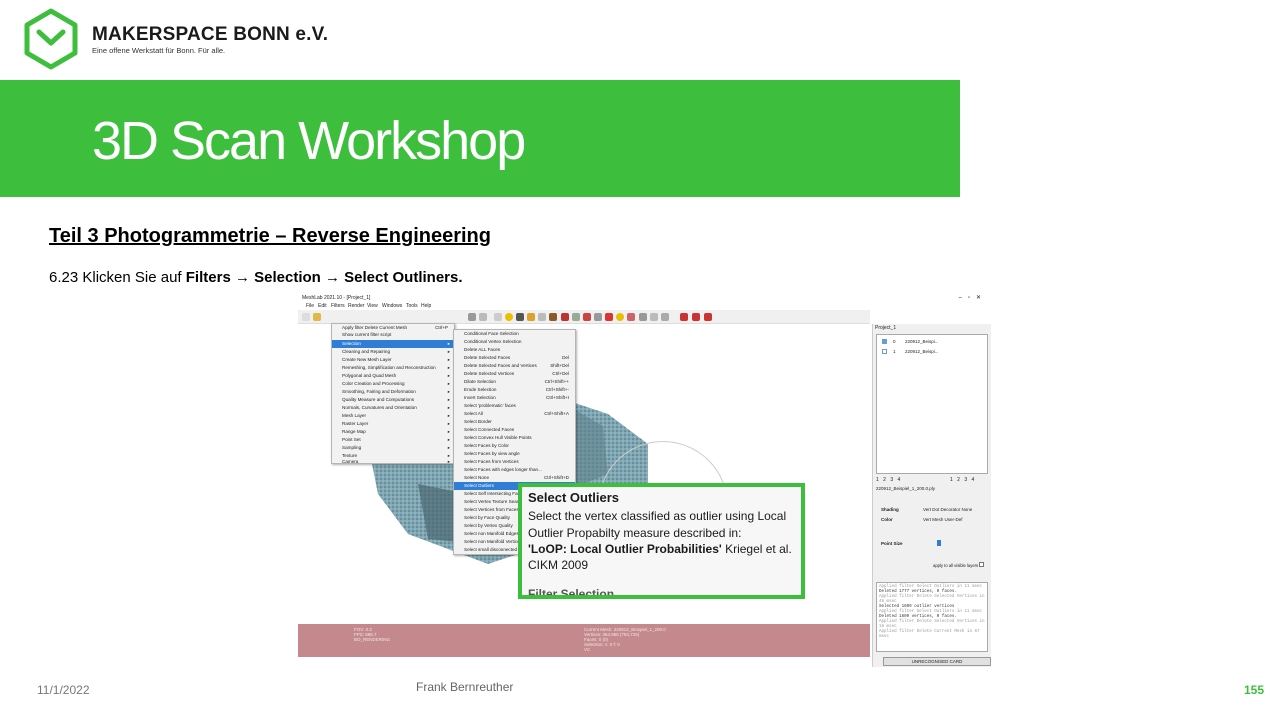 Image resolution: width=1280 pixels, height=720 pixels. Describe the element at coordinates (973, 297) in the screenshot. I see `window-controls: –▫✕` at that location.